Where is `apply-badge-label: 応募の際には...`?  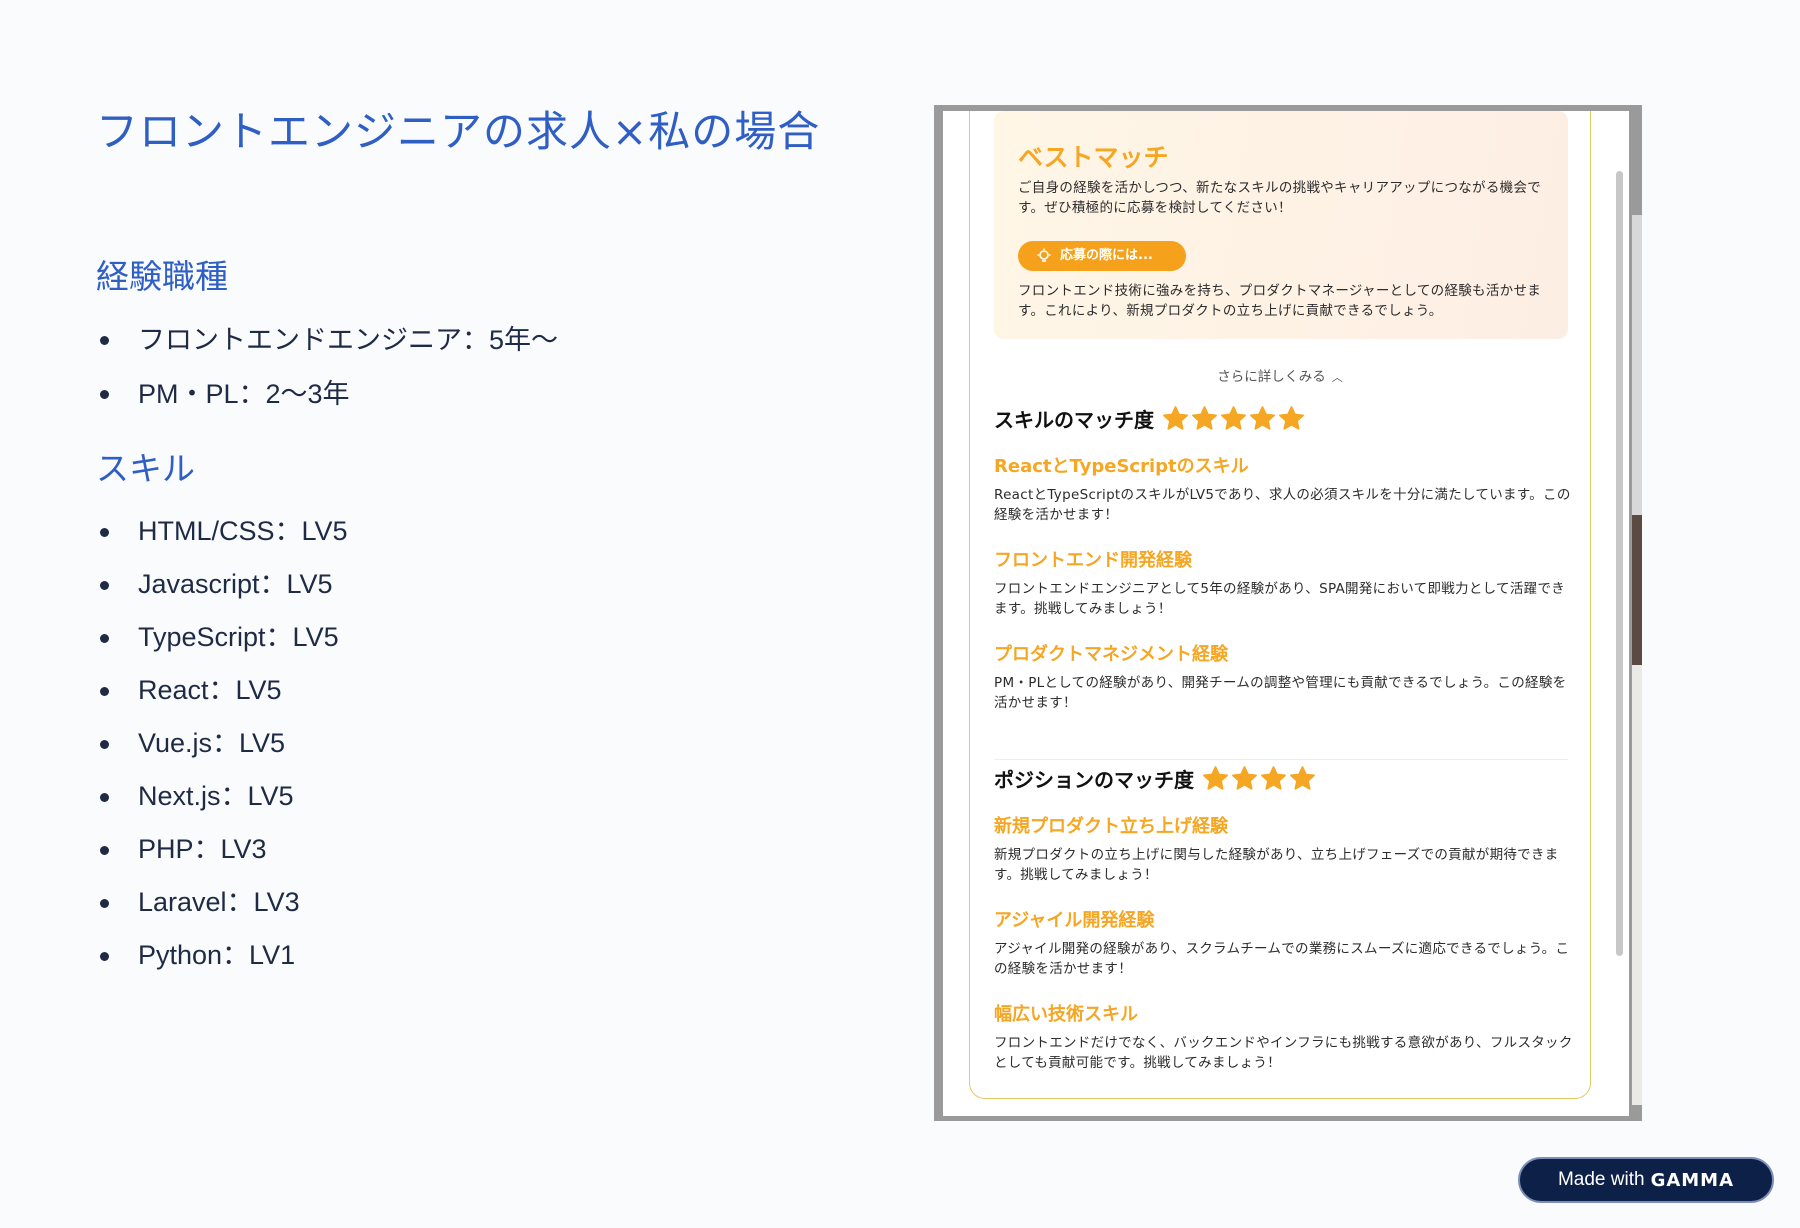 apply-badge-label: 応募の際には... is located at coordinates (1106, 255).